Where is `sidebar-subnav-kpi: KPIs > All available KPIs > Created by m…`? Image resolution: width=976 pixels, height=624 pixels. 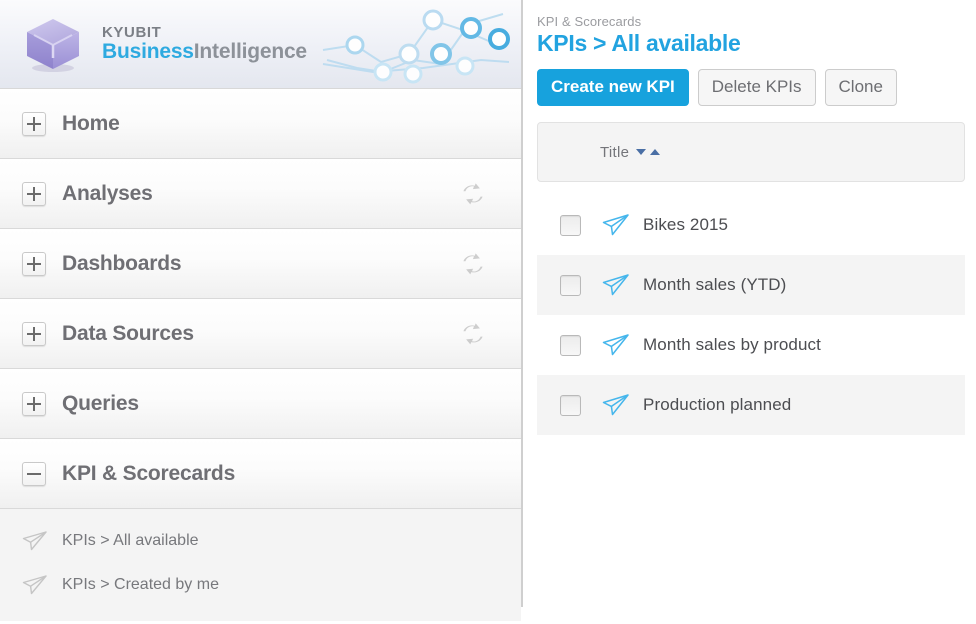
sidebar-subnav-kpi: KPIs > All available KPIs > Created by m… is located at coordinates (260, 565).